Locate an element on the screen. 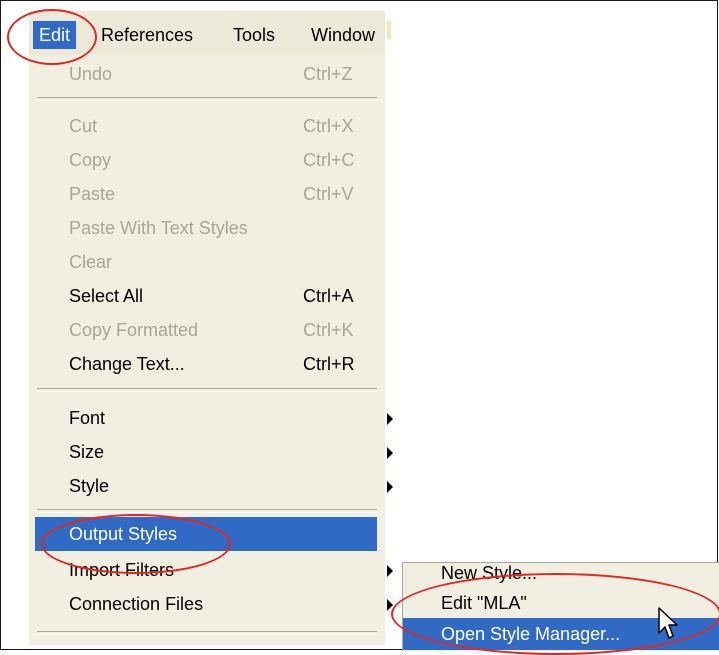  menu-bar: Edit References Tools Window is located at coordinates (207, 33).